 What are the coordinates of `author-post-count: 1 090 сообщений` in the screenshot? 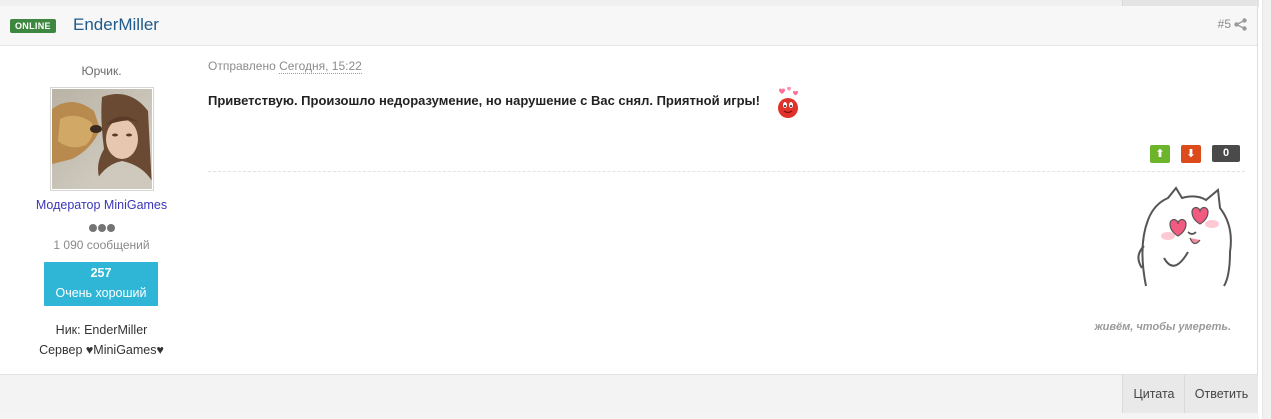 It's located at (101, 245).